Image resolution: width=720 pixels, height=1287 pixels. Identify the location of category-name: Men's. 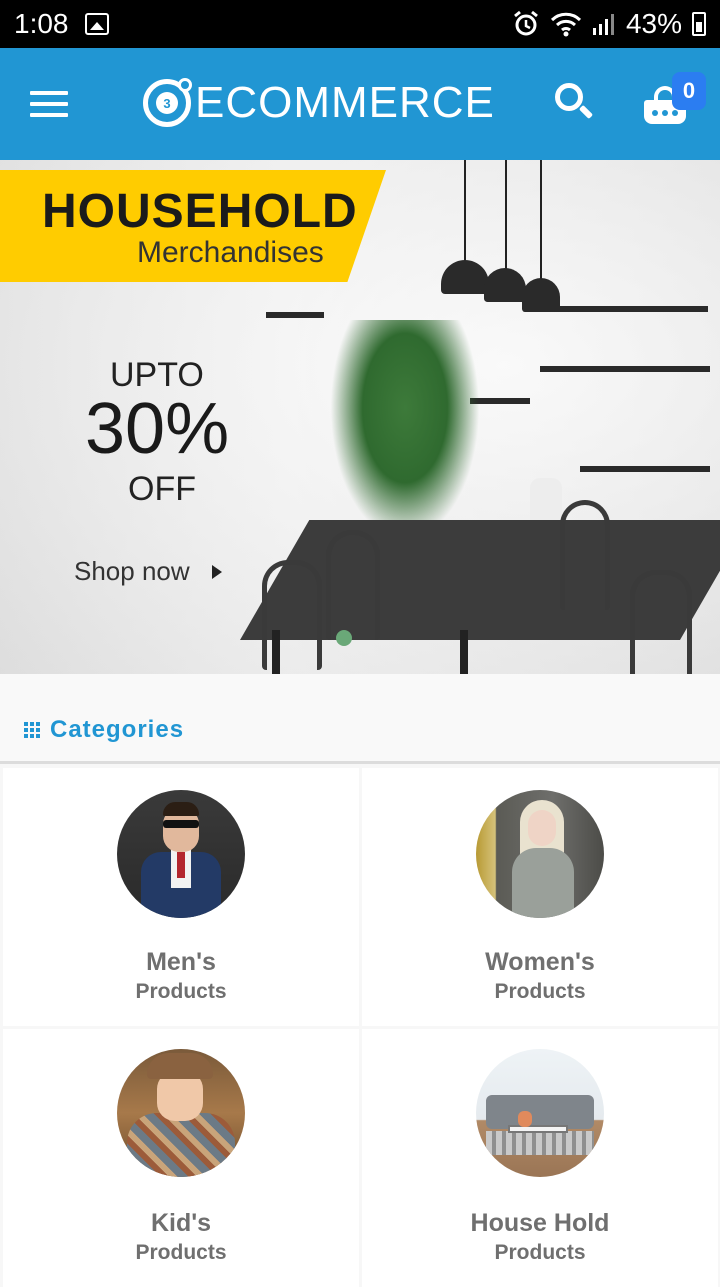
(181, 962).